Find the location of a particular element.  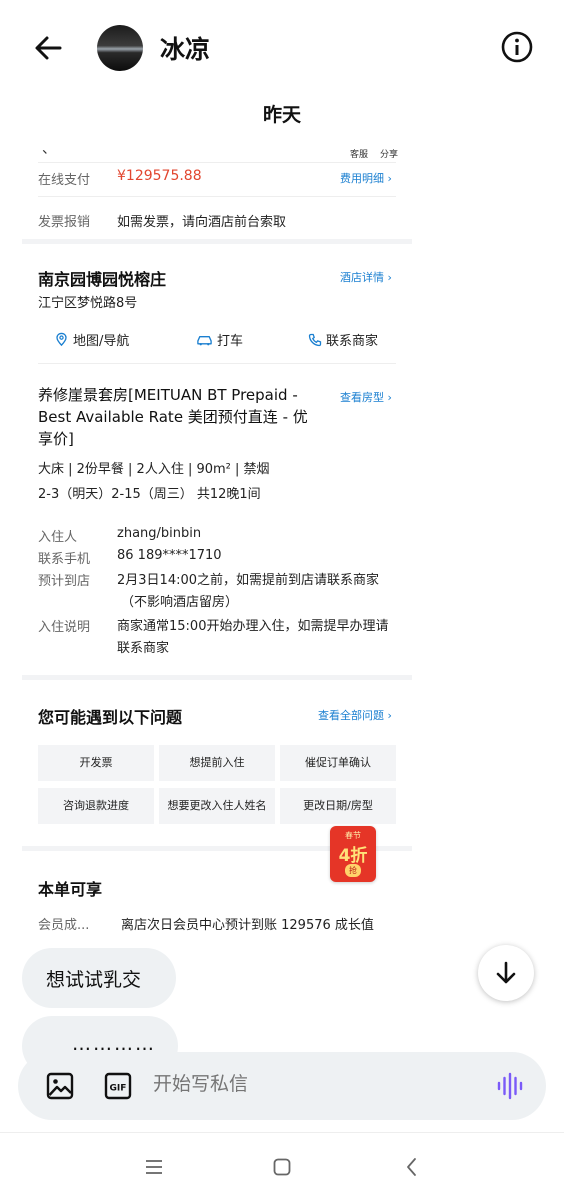

info-icon is located at coordinates (517, 47).